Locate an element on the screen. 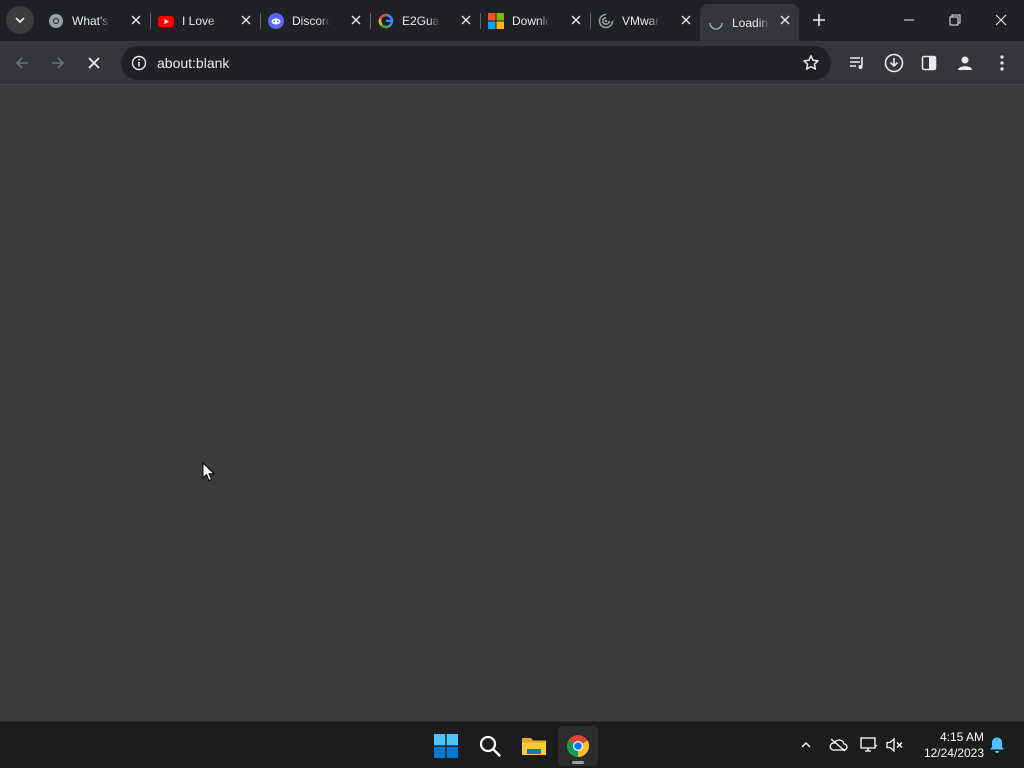  close-window-button is located at coordinates (1001, 20).